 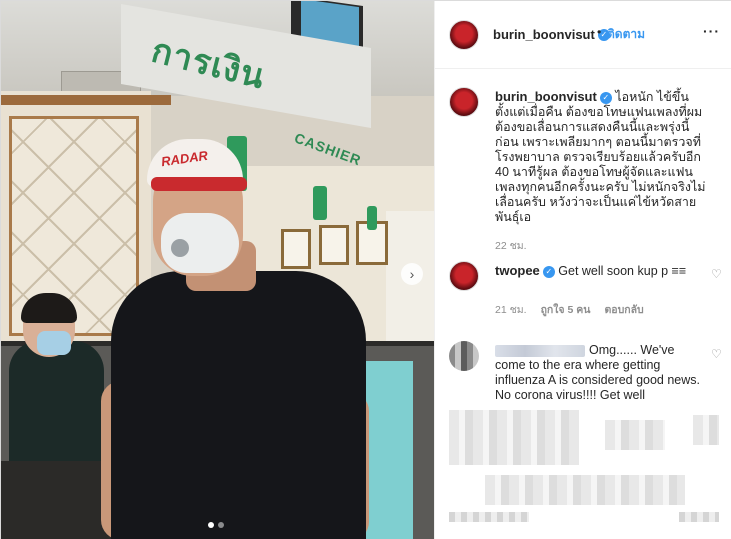 I want to click on photo-staff-mask, so click(x=54, y=343).